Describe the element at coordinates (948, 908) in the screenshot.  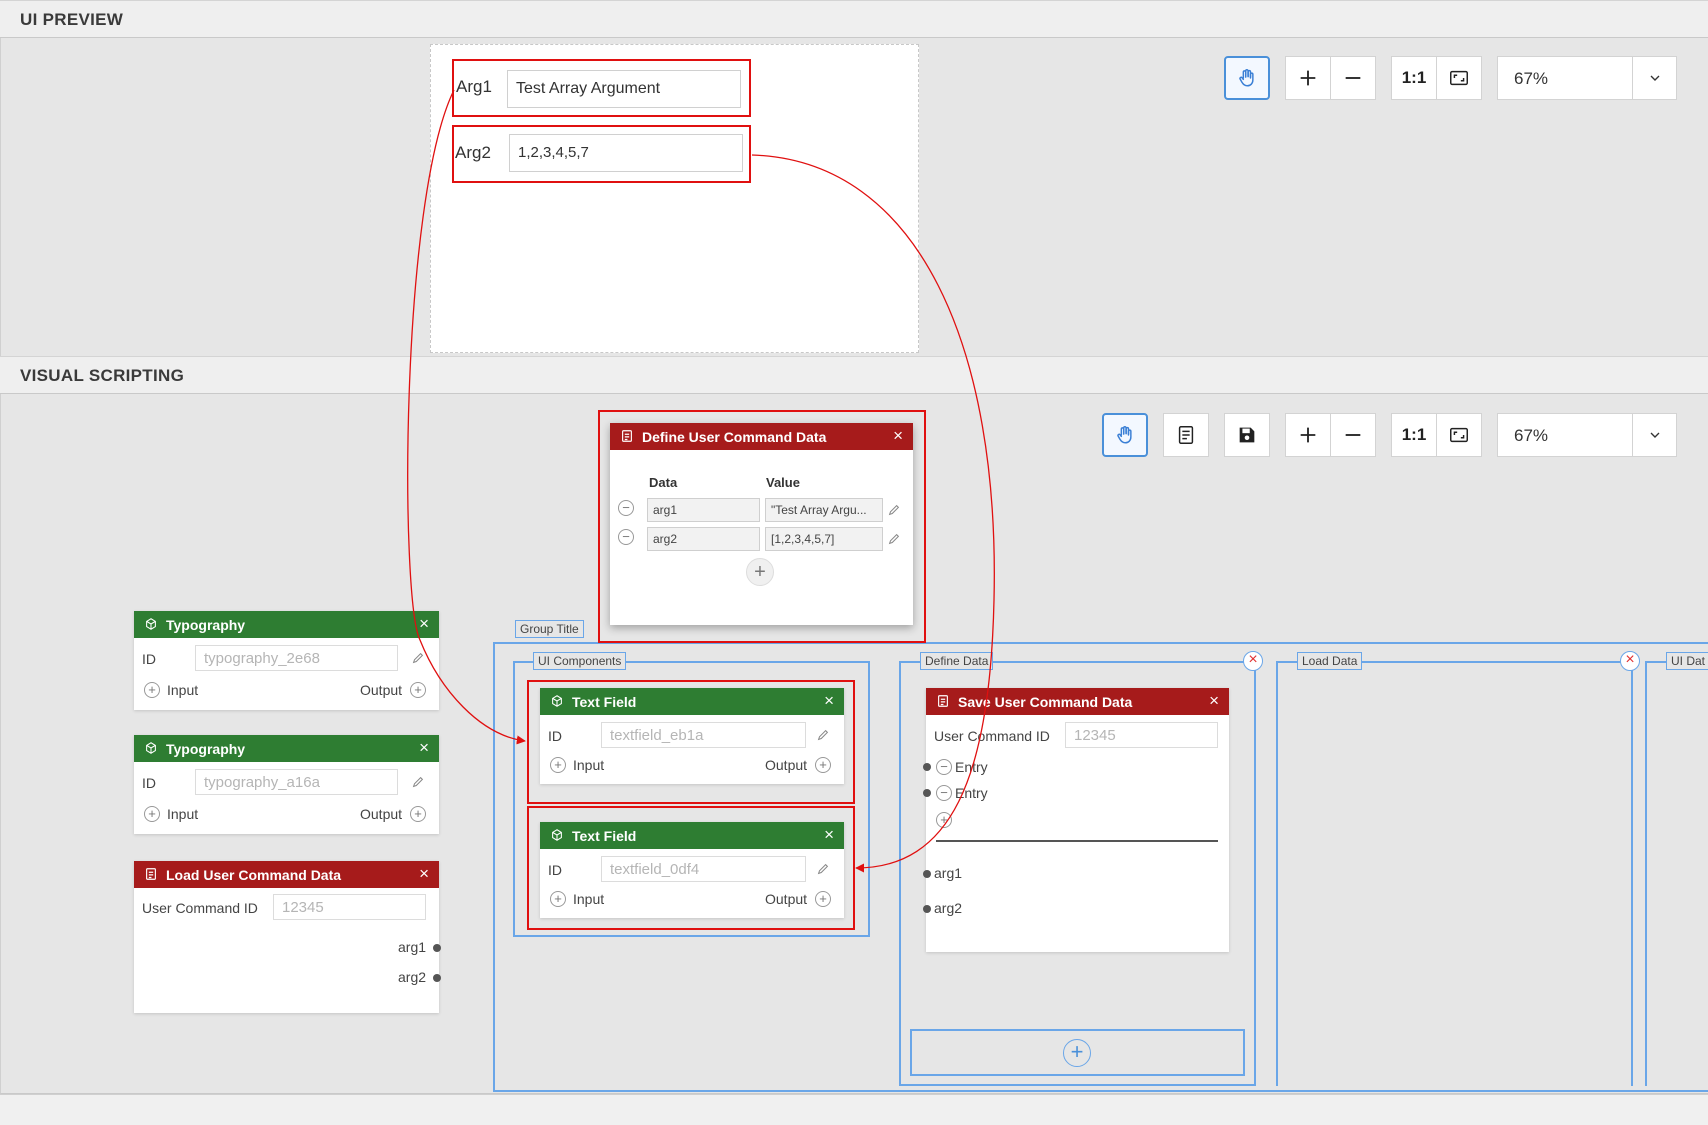
I see `arg2-input-label: arg2` at that location.